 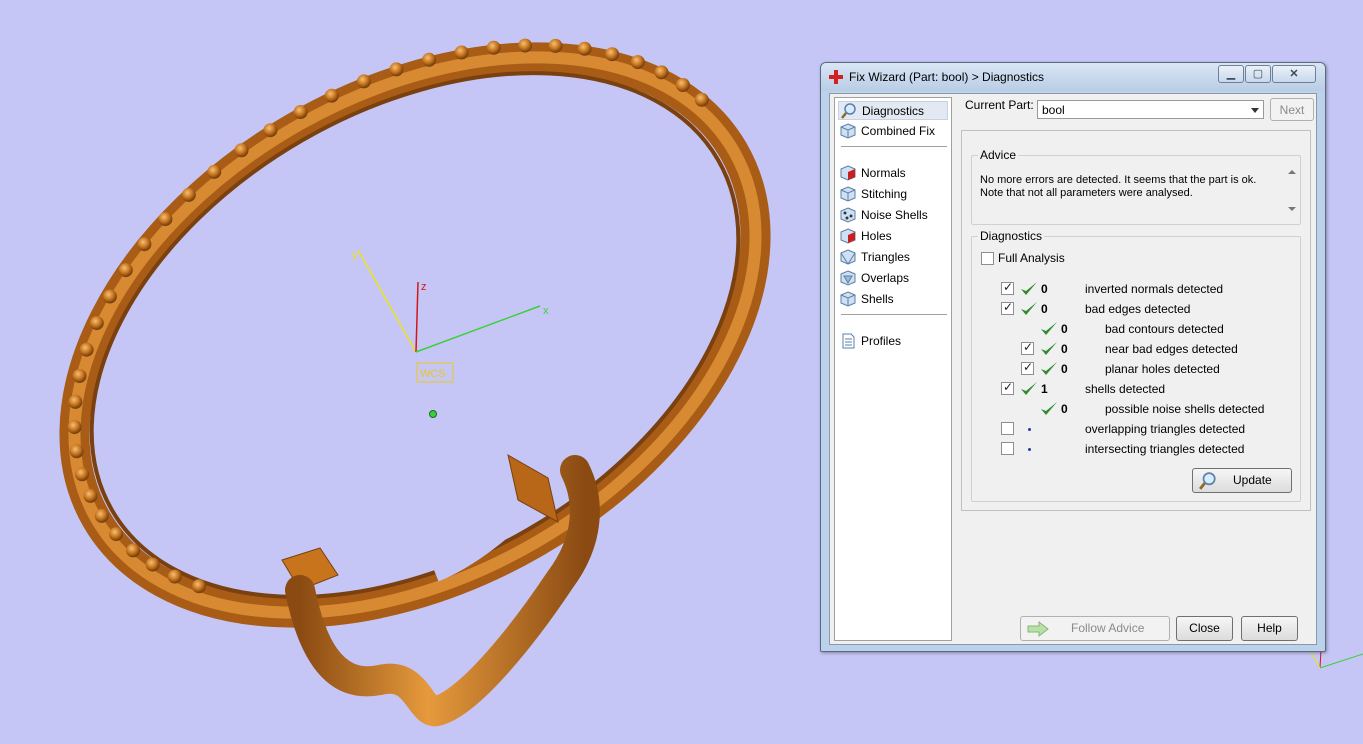 What do you see at coordinates (893, 257) in the screenshot?
I see `nav-item-triangles: Triangles` at bounding box center [893, 257].